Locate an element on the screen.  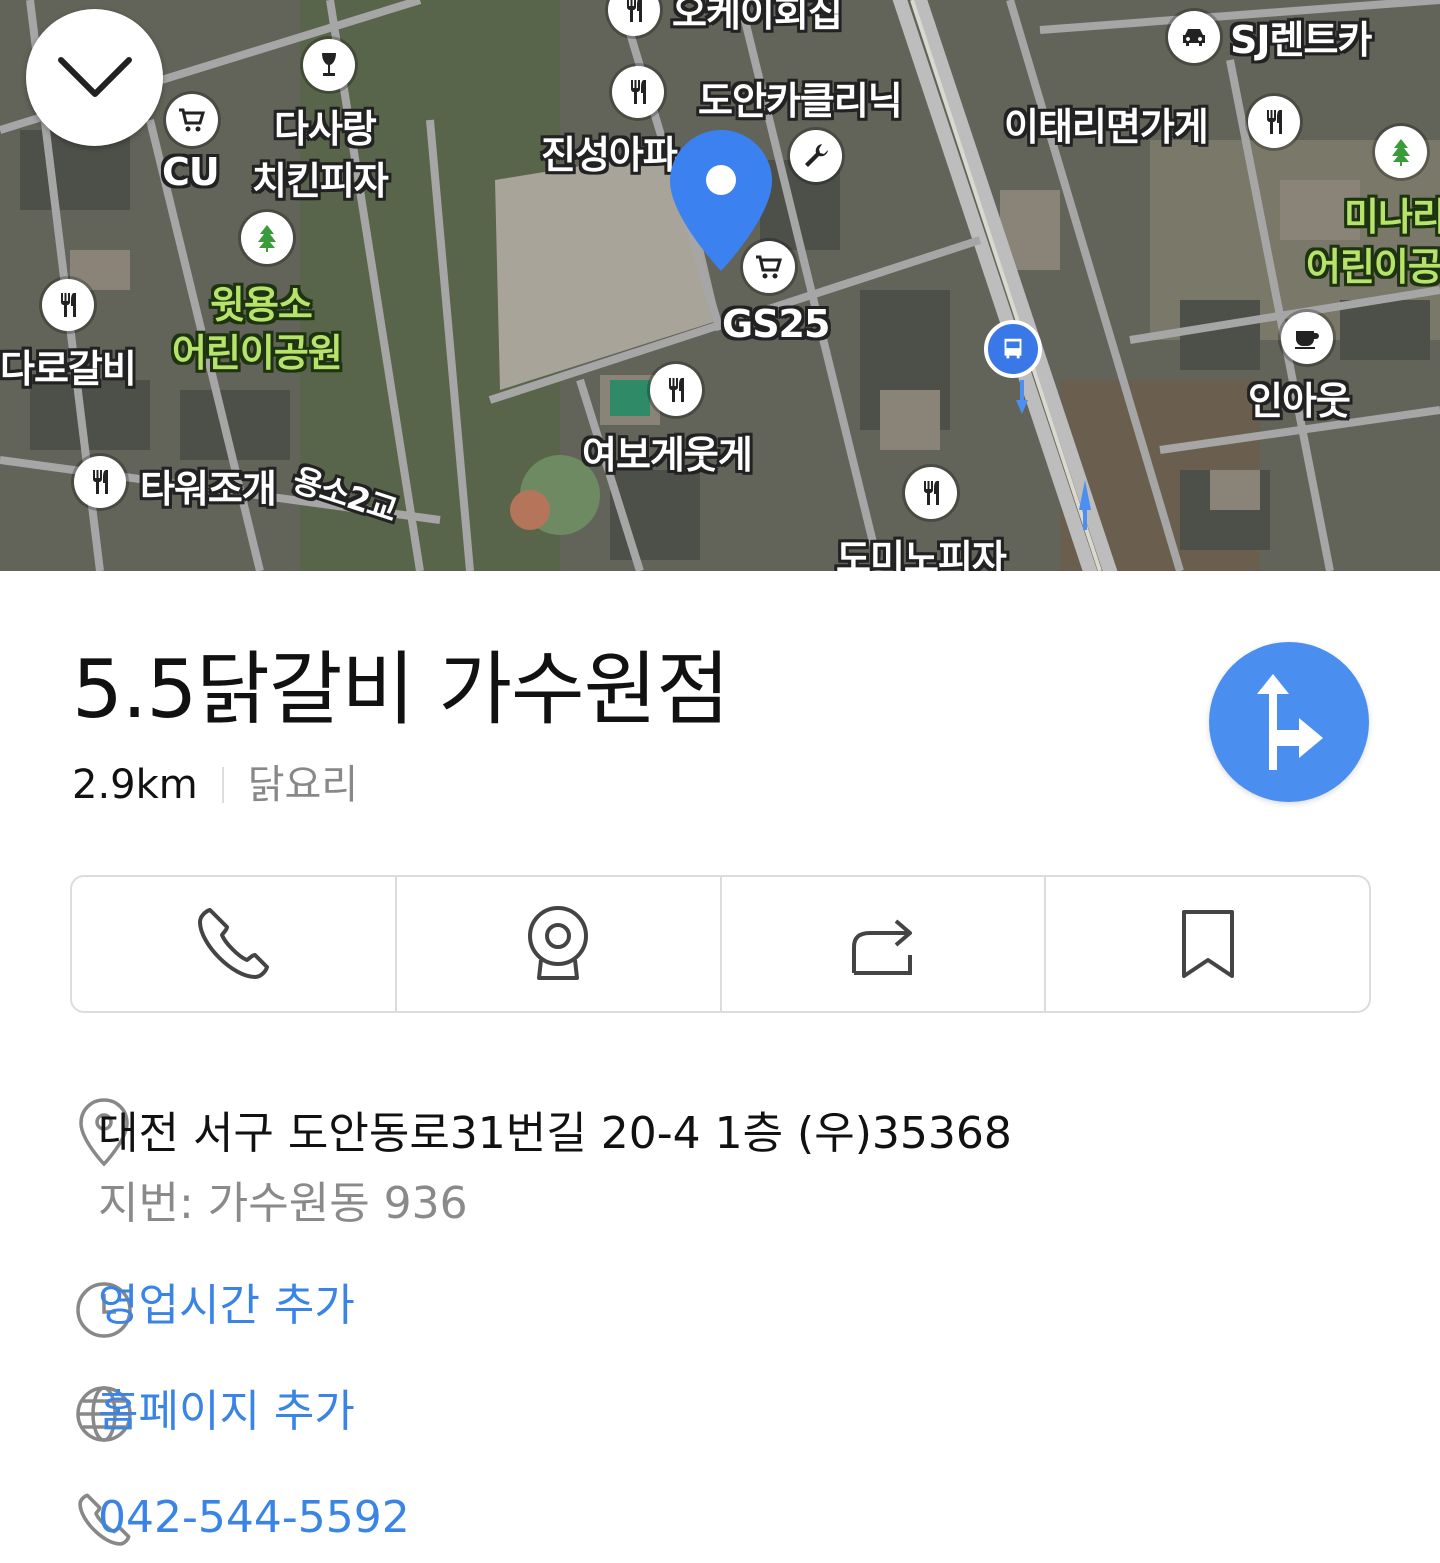
map-label: 어린이공원 is located at coordinates (257, 349).